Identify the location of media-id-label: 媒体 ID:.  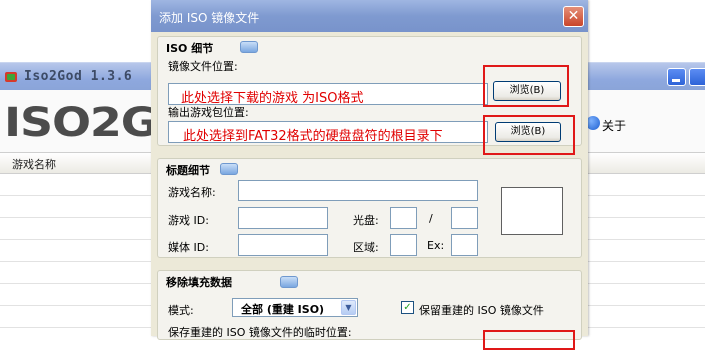
(188, 247).